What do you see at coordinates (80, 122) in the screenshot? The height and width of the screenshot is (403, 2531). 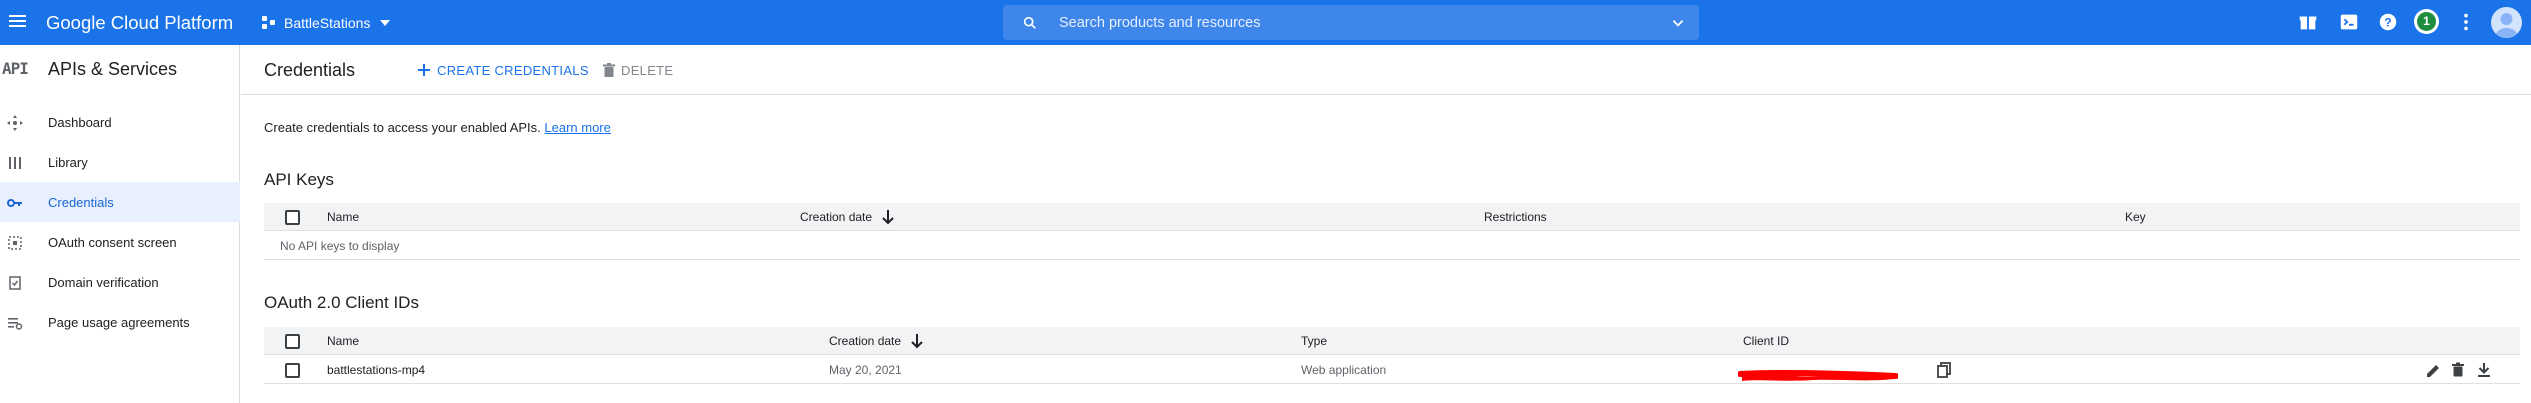 I see `sidebar-item-label: Dashboard` at bounding box center [80, 122].